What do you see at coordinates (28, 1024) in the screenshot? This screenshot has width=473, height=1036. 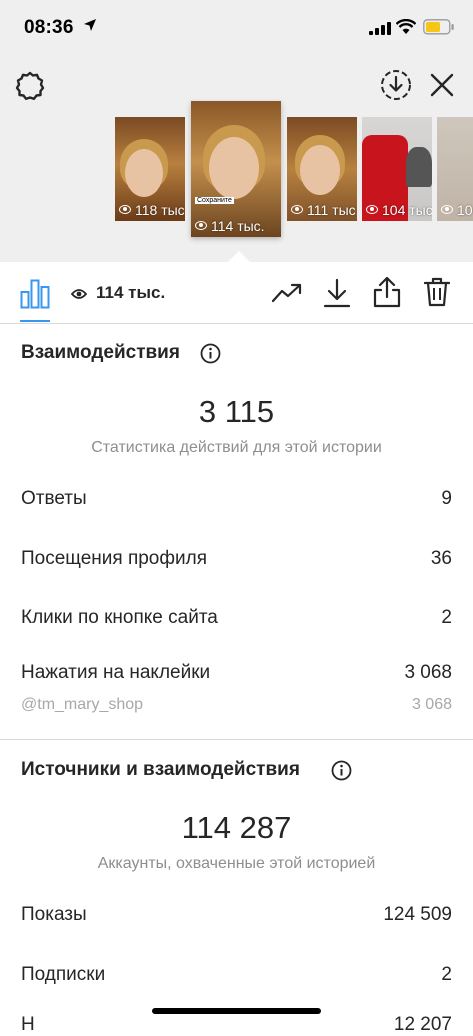 I see `metric-label: Н` at bounding box center [28, 1024].